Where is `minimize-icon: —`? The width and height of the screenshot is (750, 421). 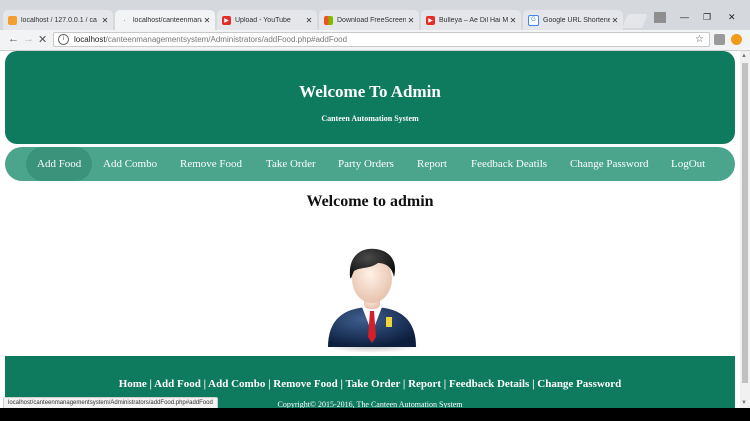 minimize-icon: — is located at coordinates (684, 17).